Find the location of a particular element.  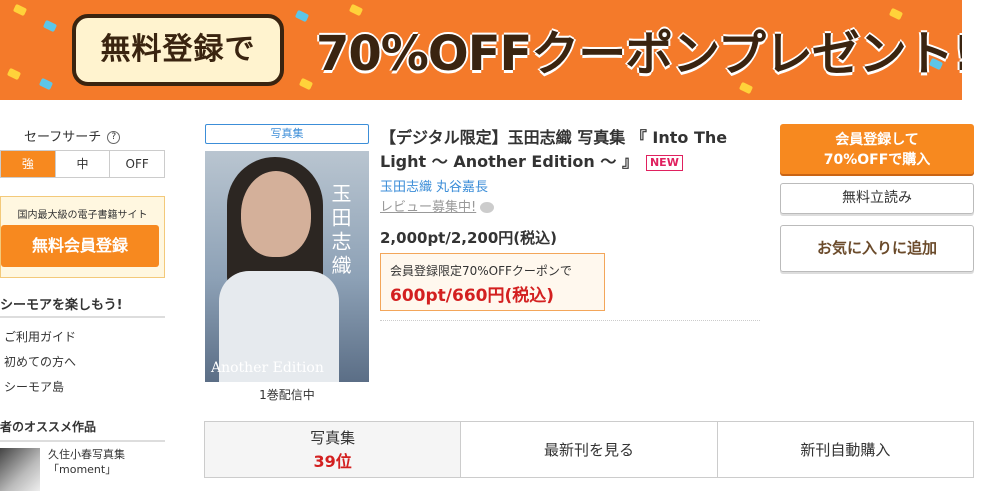

safe-search-option-strong: 強 is located at coordinates (28, 164).